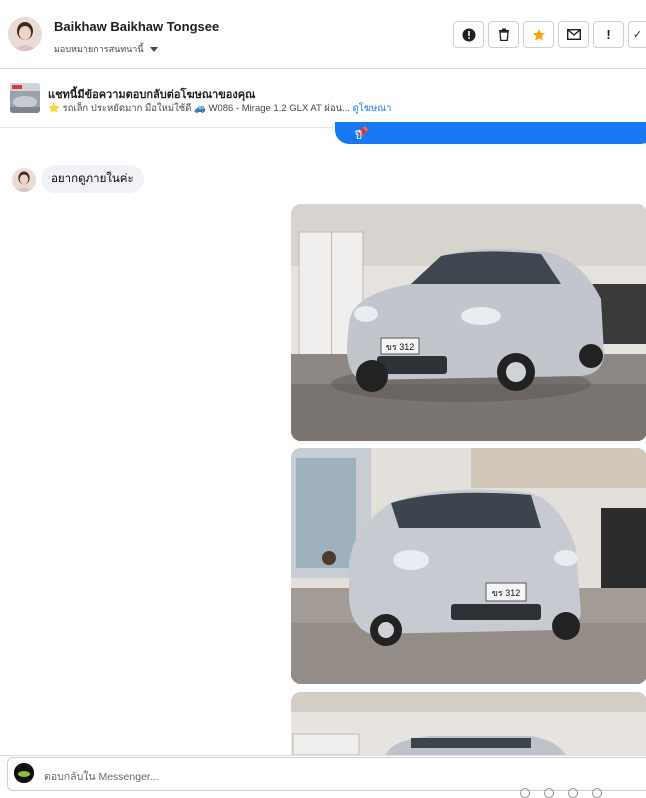 Image resolution: width=646 pixels, height=798 pixels. Describe the element at coordinates (153, 49) in the screenshot. I see `chevron-down-icon` at that location.